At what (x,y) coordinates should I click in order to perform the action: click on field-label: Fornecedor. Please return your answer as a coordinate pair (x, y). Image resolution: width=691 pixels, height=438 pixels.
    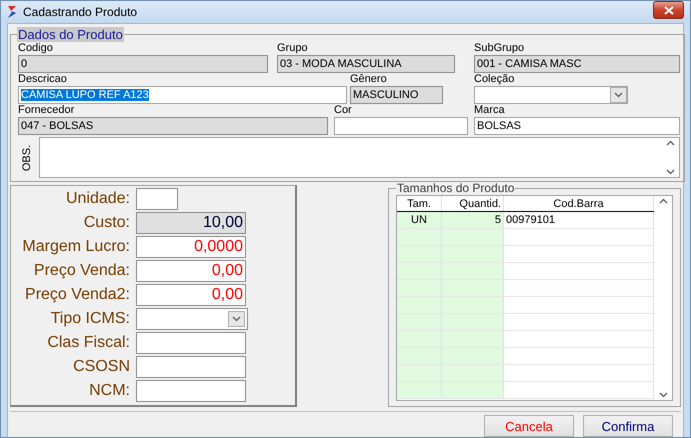
    Looking at the image, I should click on (47, 110).